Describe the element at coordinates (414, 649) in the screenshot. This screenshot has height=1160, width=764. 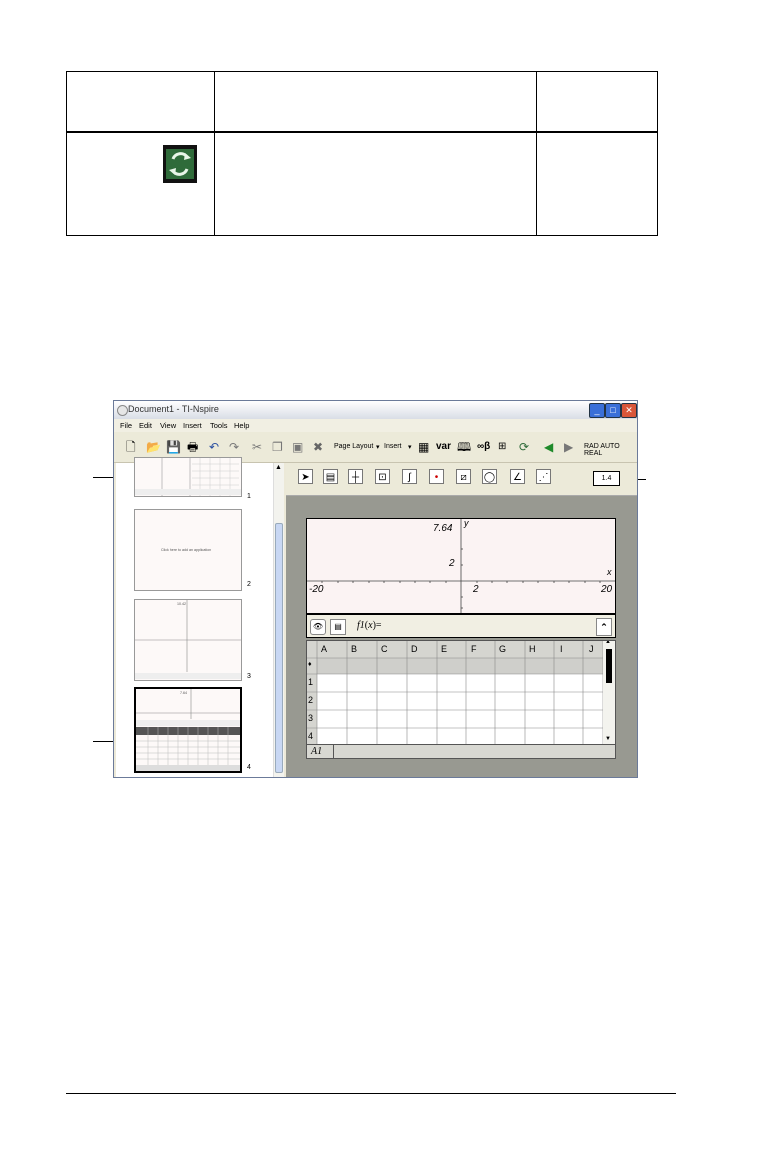
I see `column-header-d: D` at that location.